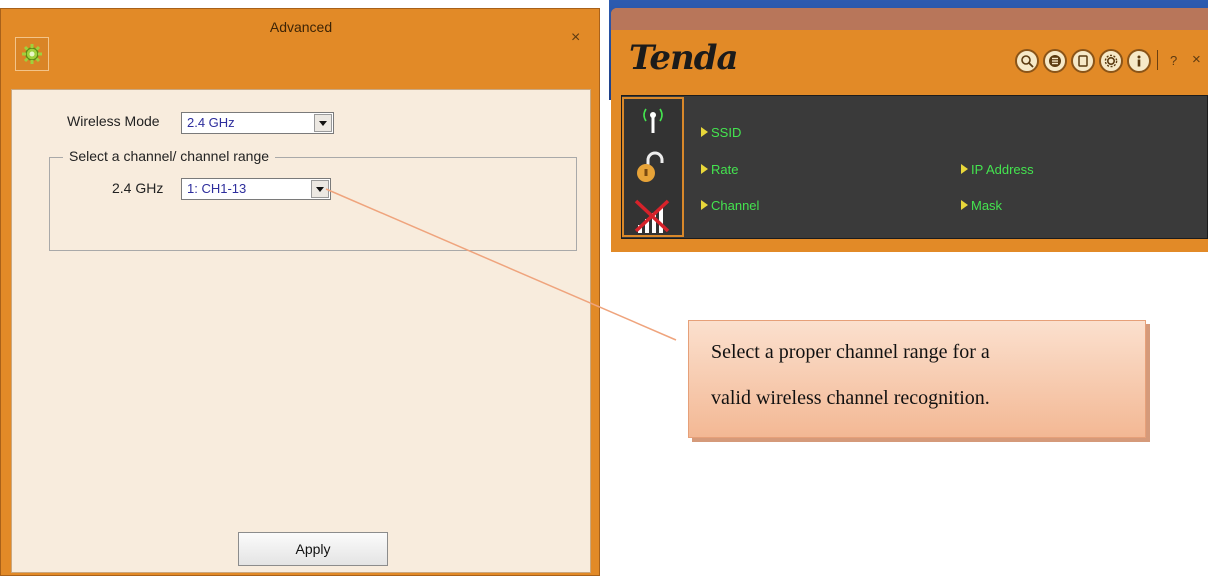 The width and height of the screenshot is (1208, 579). I want to click on callout-line-2: valid wireless channel recognition., so click(850, 398).